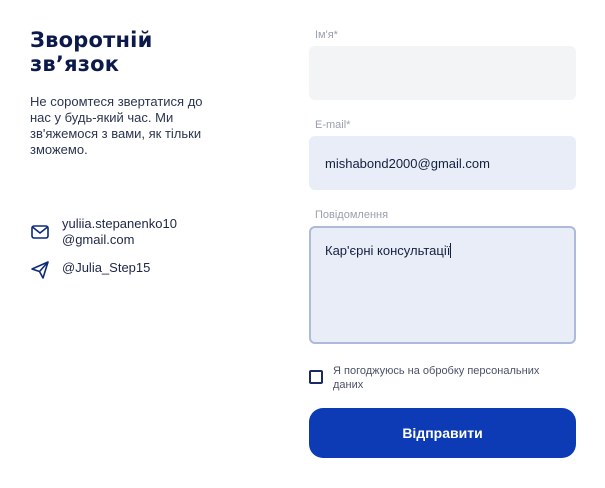 The image size is (605, 488). What do you see at coordinates (451, 250) in the screenshot?
I see `text-caret` at bounding box center [451, 250].